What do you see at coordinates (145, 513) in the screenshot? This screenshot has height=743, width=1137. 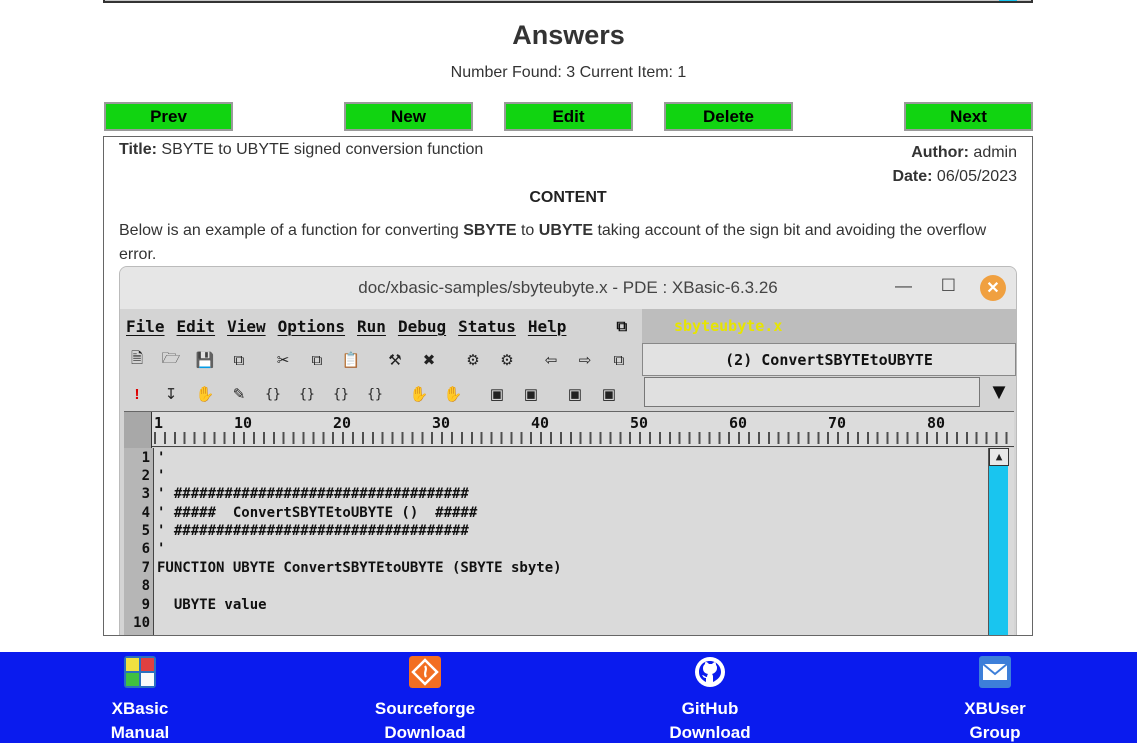 I see `line-number: 4` at bounding box center [145, 513].